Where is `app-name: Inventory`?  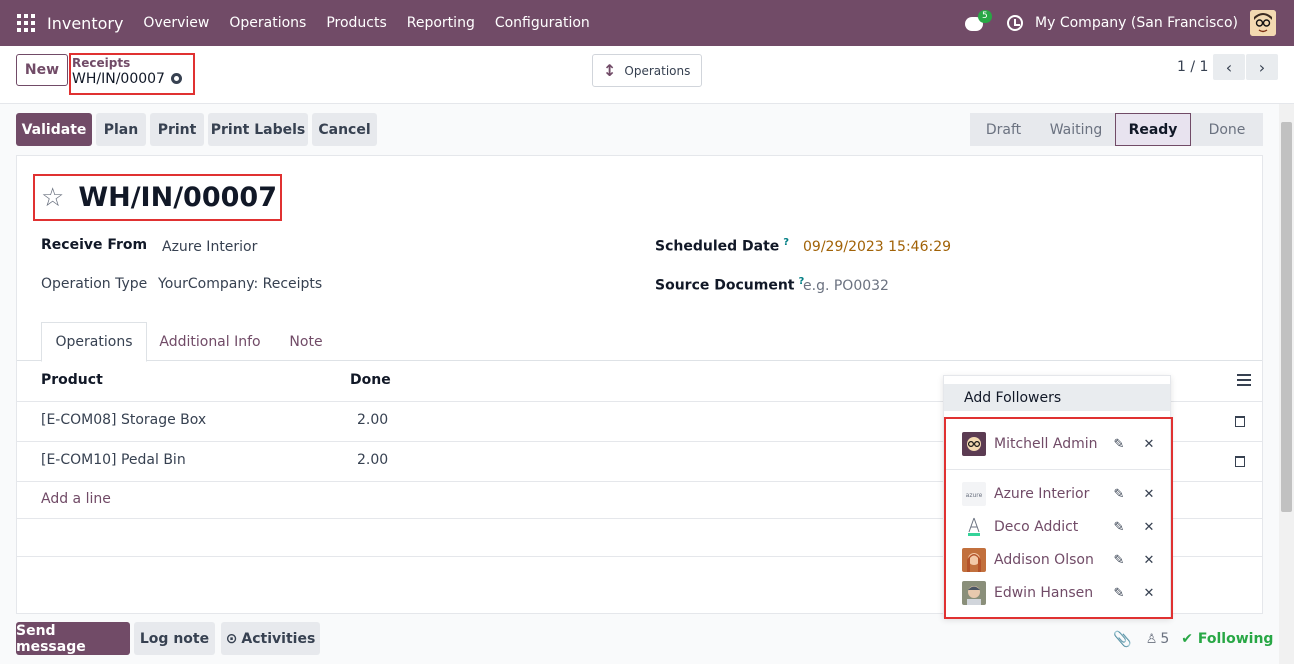
app-name: Inventory is located at coordinates (85, 23).